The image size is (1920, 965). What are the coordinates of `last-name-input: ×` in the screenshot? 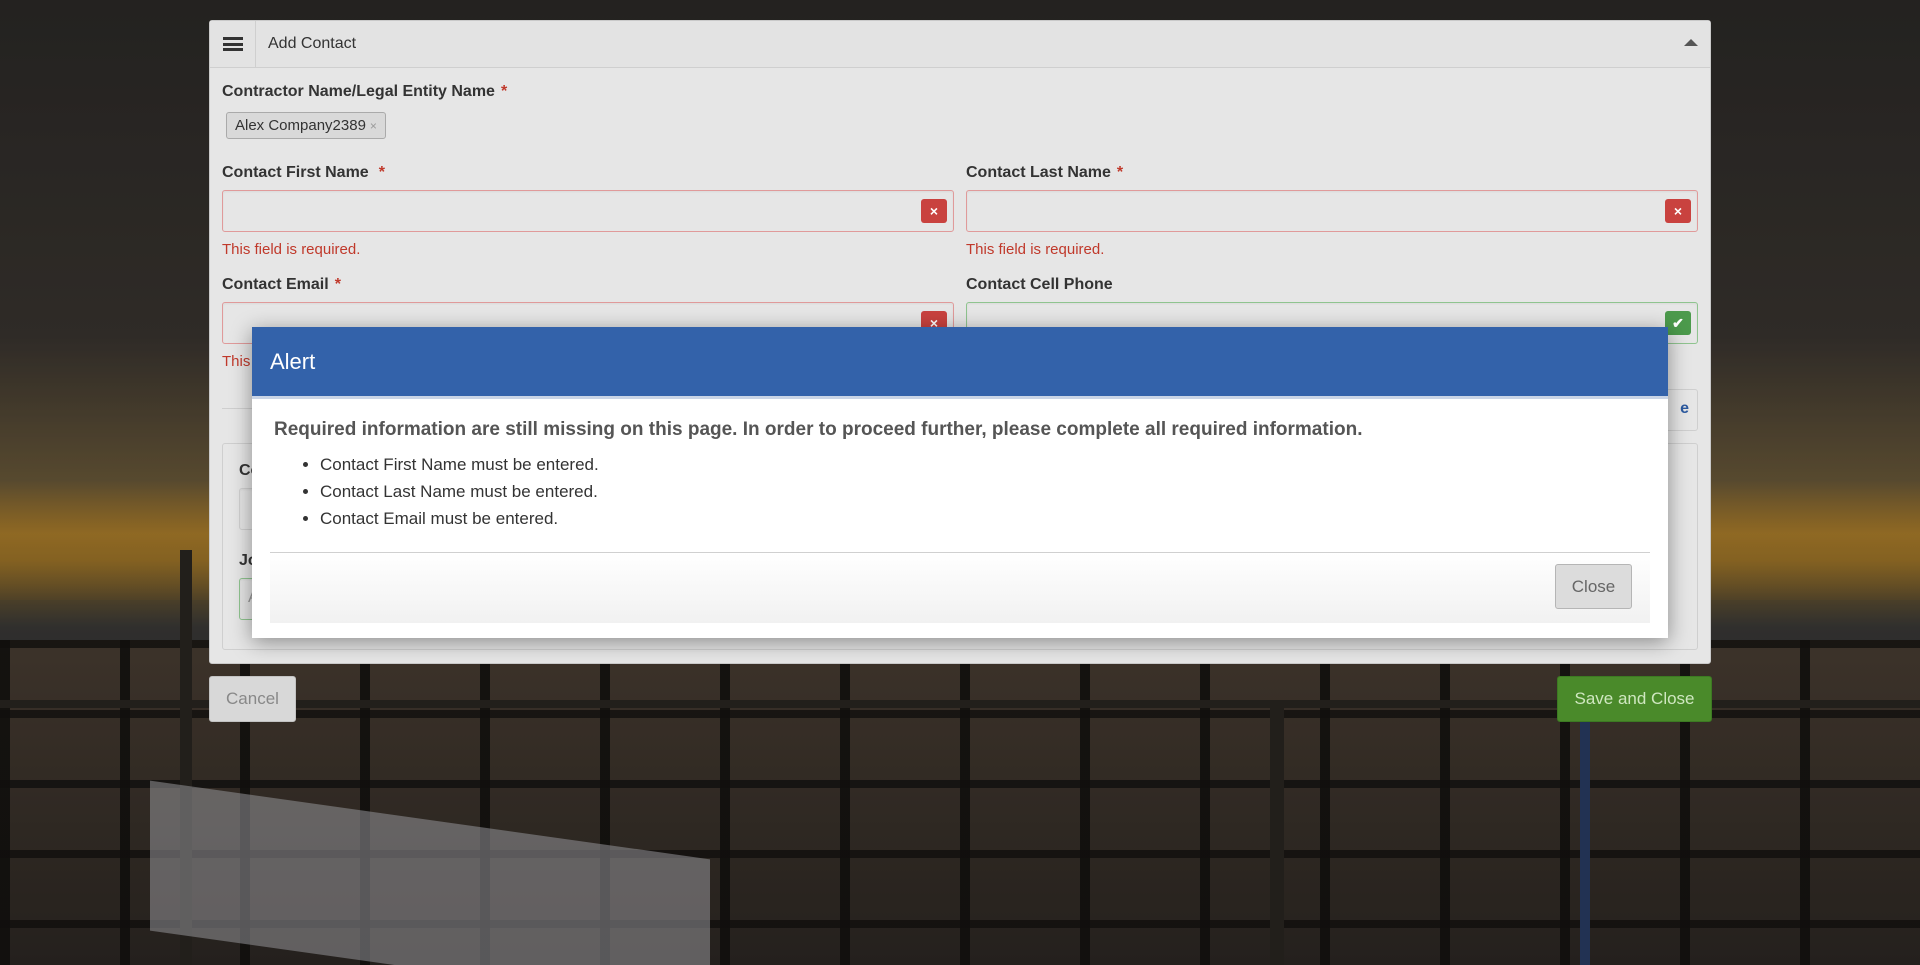 It's located at (1332, 211).